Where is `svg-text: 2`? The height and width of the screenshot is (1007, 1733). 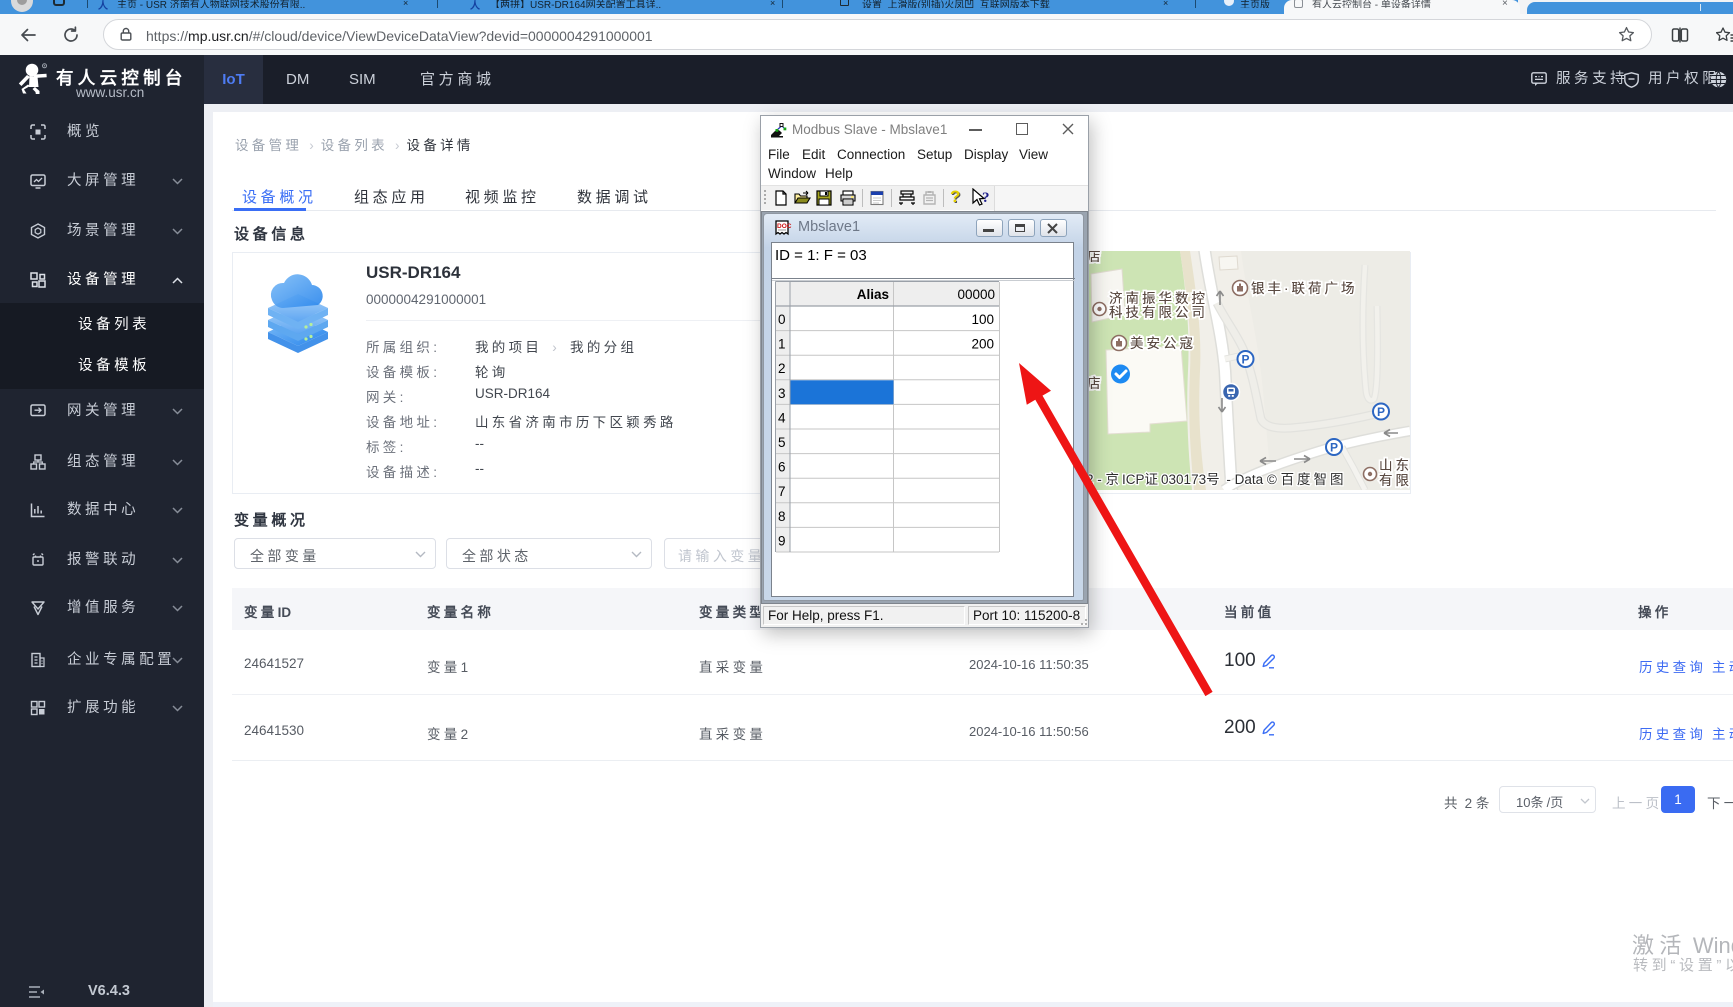
svg-text: 2 is located at coordinates (782, 368).